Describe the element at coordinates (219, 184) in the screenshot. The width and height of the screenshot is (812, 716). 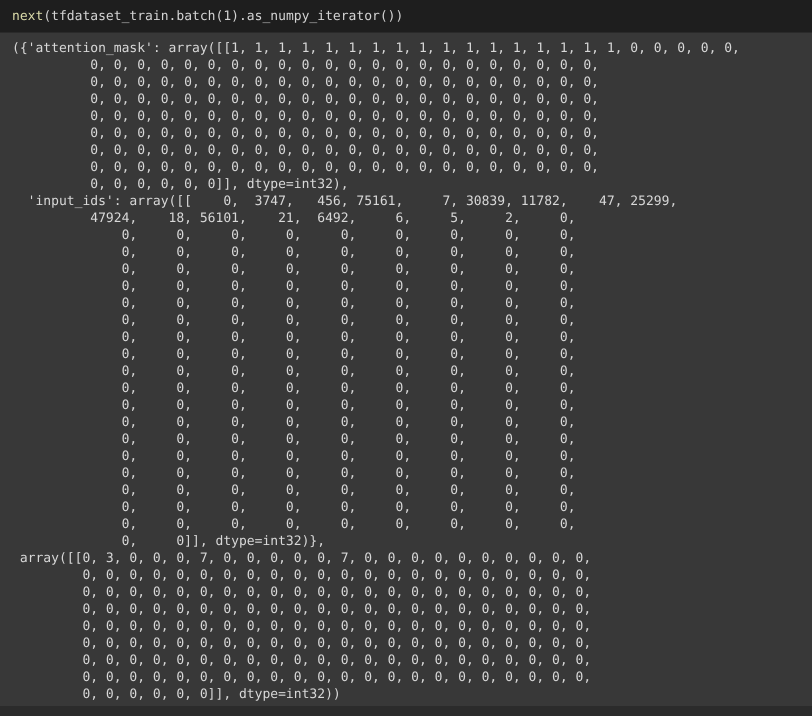
I see `output-line: 0, 0, 0, 0, 0, 0]], dtype=int32),` at that location.